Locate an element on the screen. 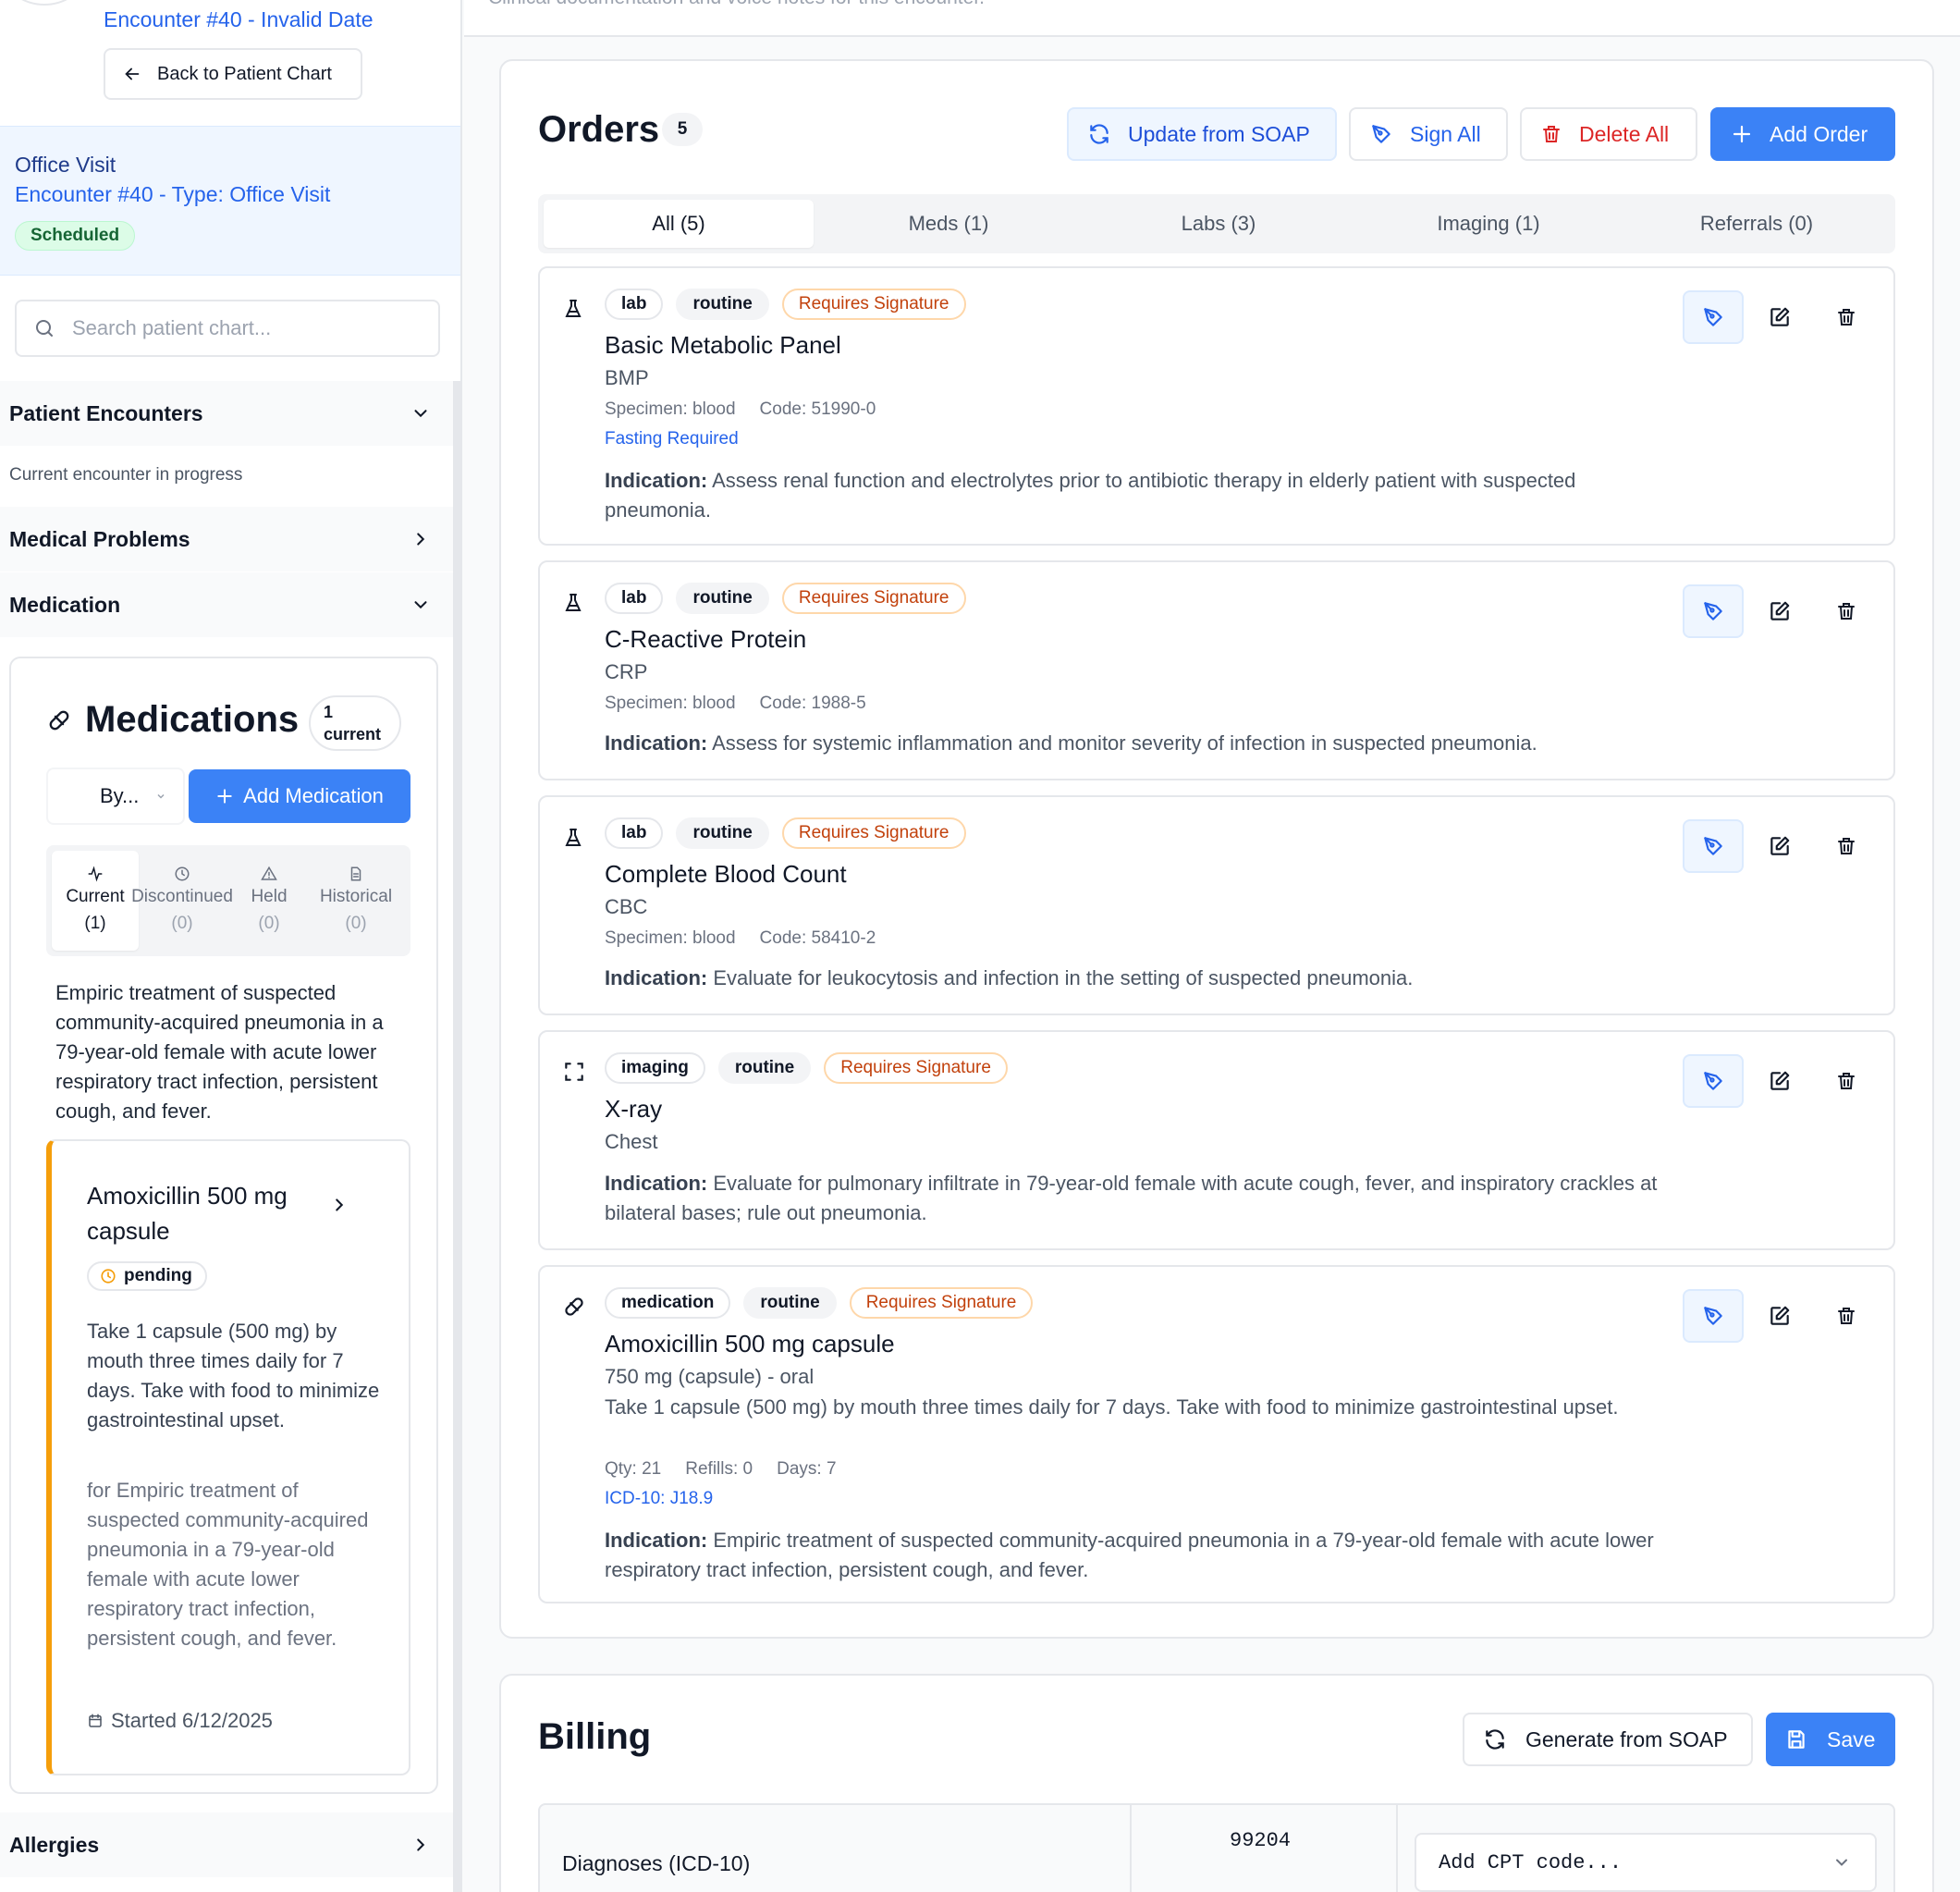 The height and width of the screenshot is (1892, 1960). section-label: Allergies is located at coordinates (55, 1844).